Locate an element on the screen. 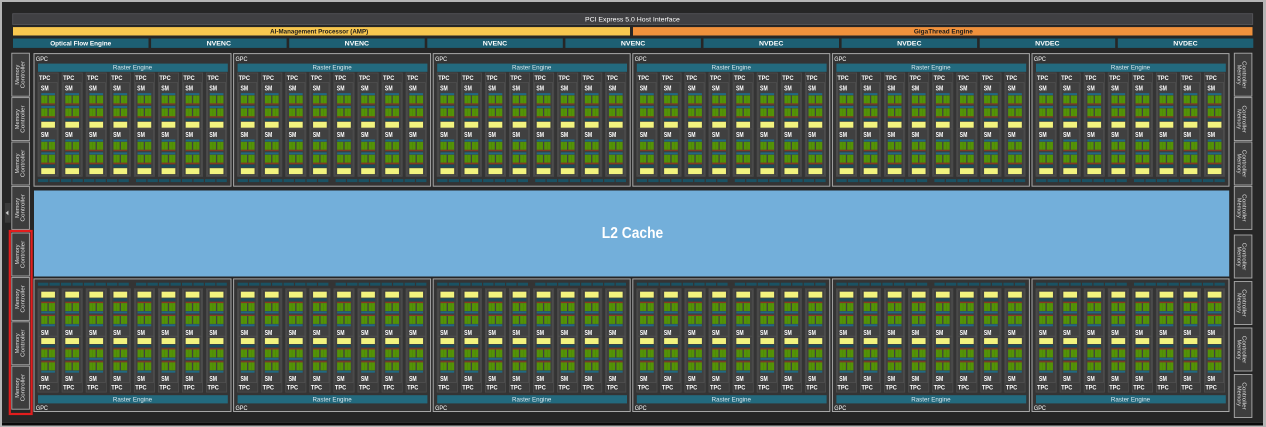 Image resolution: width=1266 pixels, height=427 pixels. svg-text: PCI Express 5.0 Host Interface is located at coordinates (632, 20).